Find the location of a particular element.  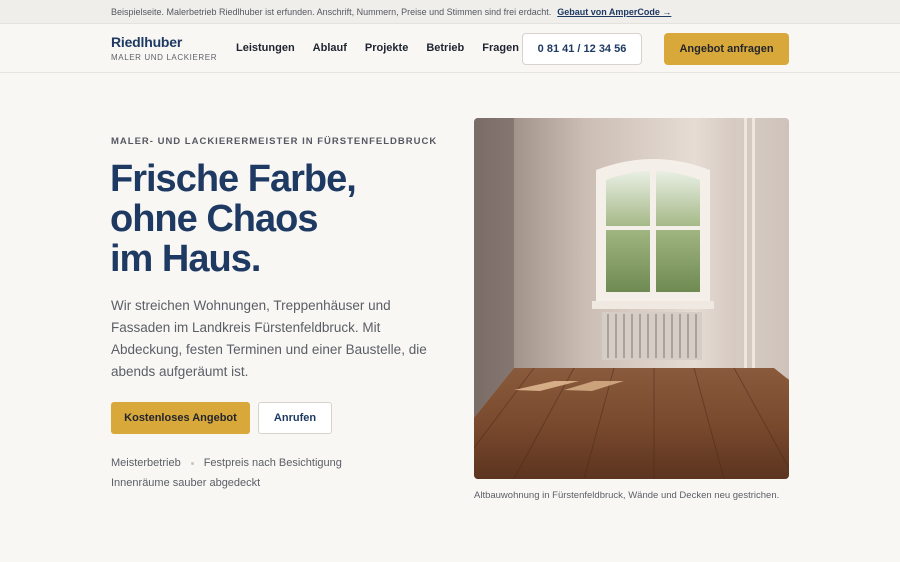

brand-name: Riedlhuber is located at coordinates (147, 42).